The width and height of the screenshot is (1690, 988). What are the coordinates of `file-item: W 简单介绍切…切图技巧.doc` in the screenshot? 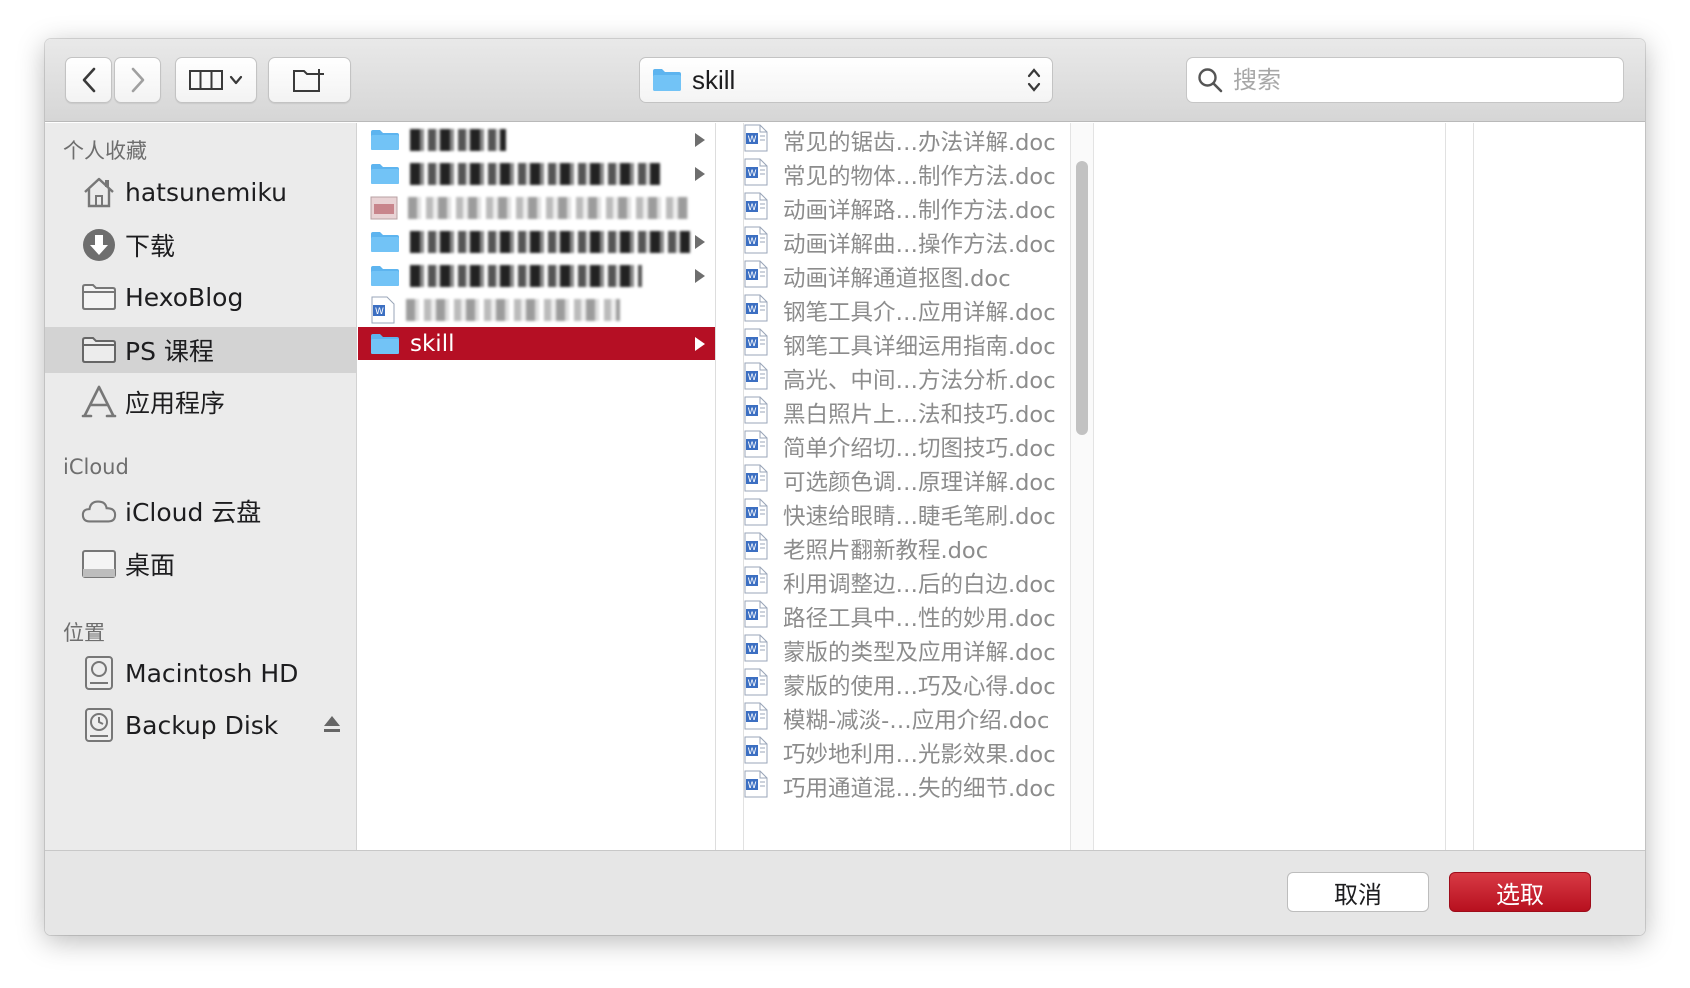 It's located at (899, 446).